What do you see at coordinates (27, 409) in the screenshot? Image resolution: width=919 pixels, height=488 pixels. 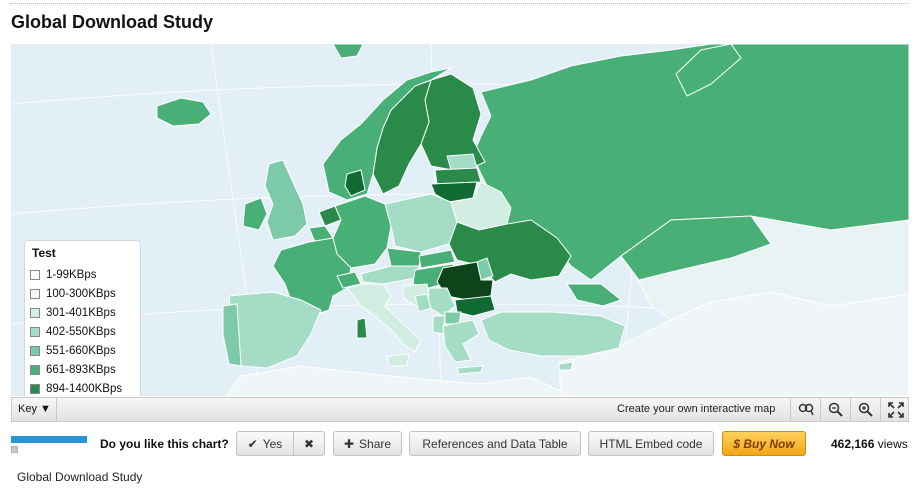 I see `key-label: Key` at bounding box center [27, 409].